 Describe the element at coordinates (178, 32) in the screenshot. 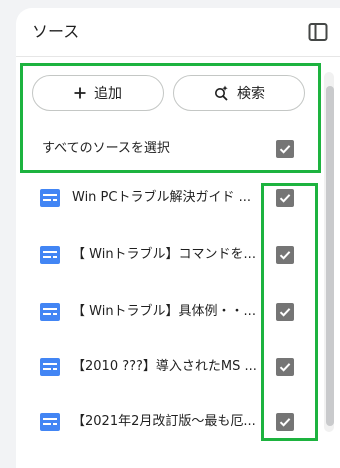

I see `panel-header: ソース` at that location.